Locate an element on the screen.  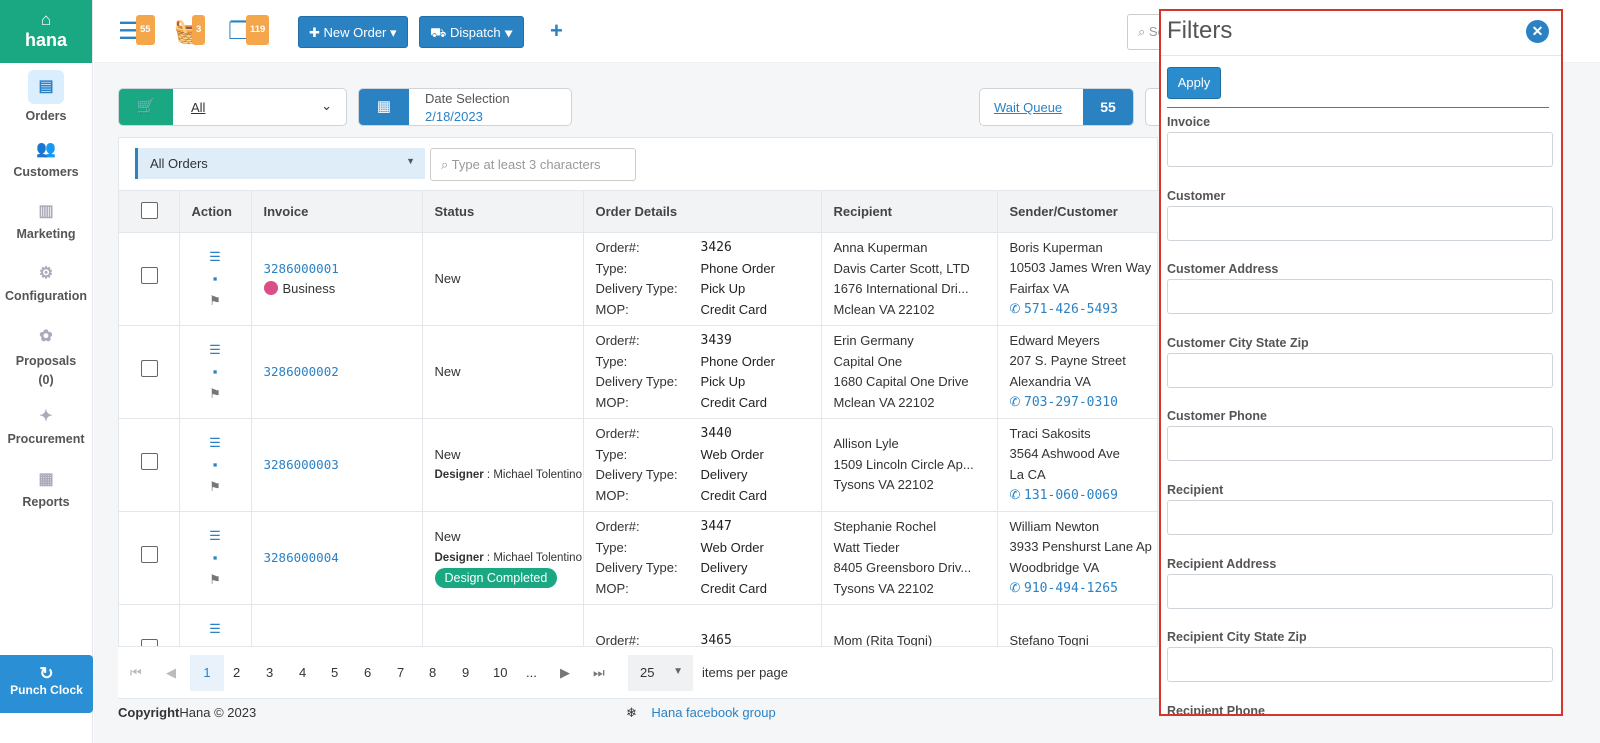
select-all-checkbox is located at coordinates (149, 210).